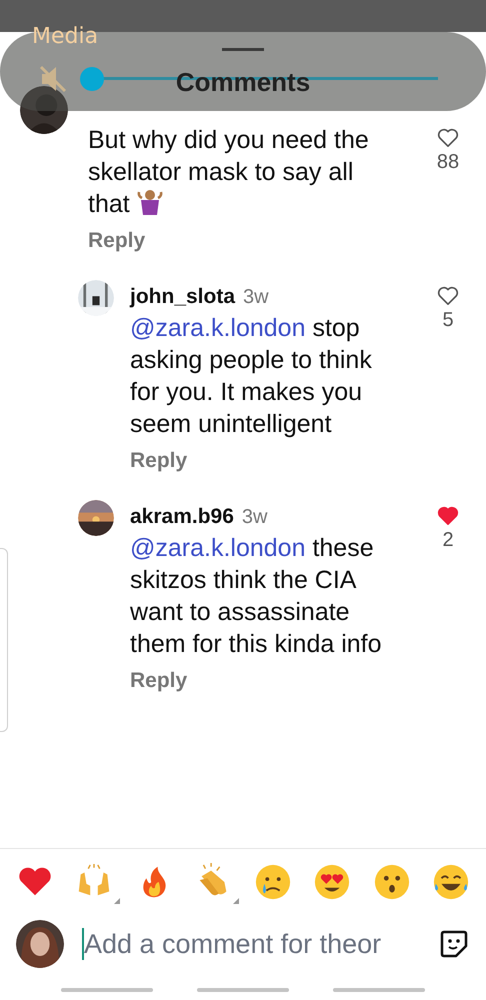 The height and width of the screenshot is (1000, 486). Describe the element at coordinates (53, 79) in the screenshot. I see `muted-speaker-icon` at that location.